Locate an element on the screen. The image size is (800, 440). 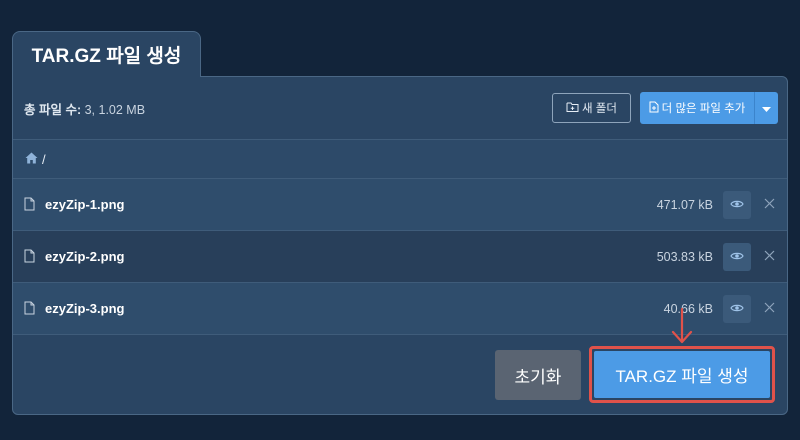
file-name: ezyZip-1.png is located at coordinates (85, 204).